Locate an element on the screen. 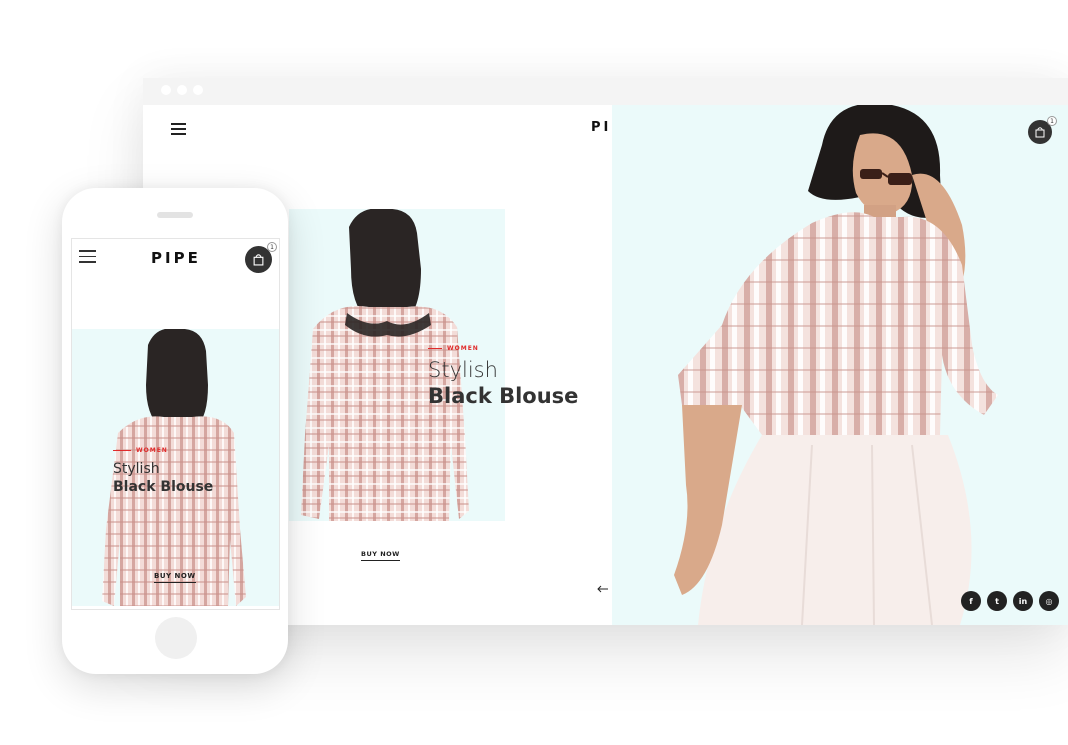 The width and height of the screenshot is (1068, 745). facebook-icon: f is located at coordinates (971, 601).